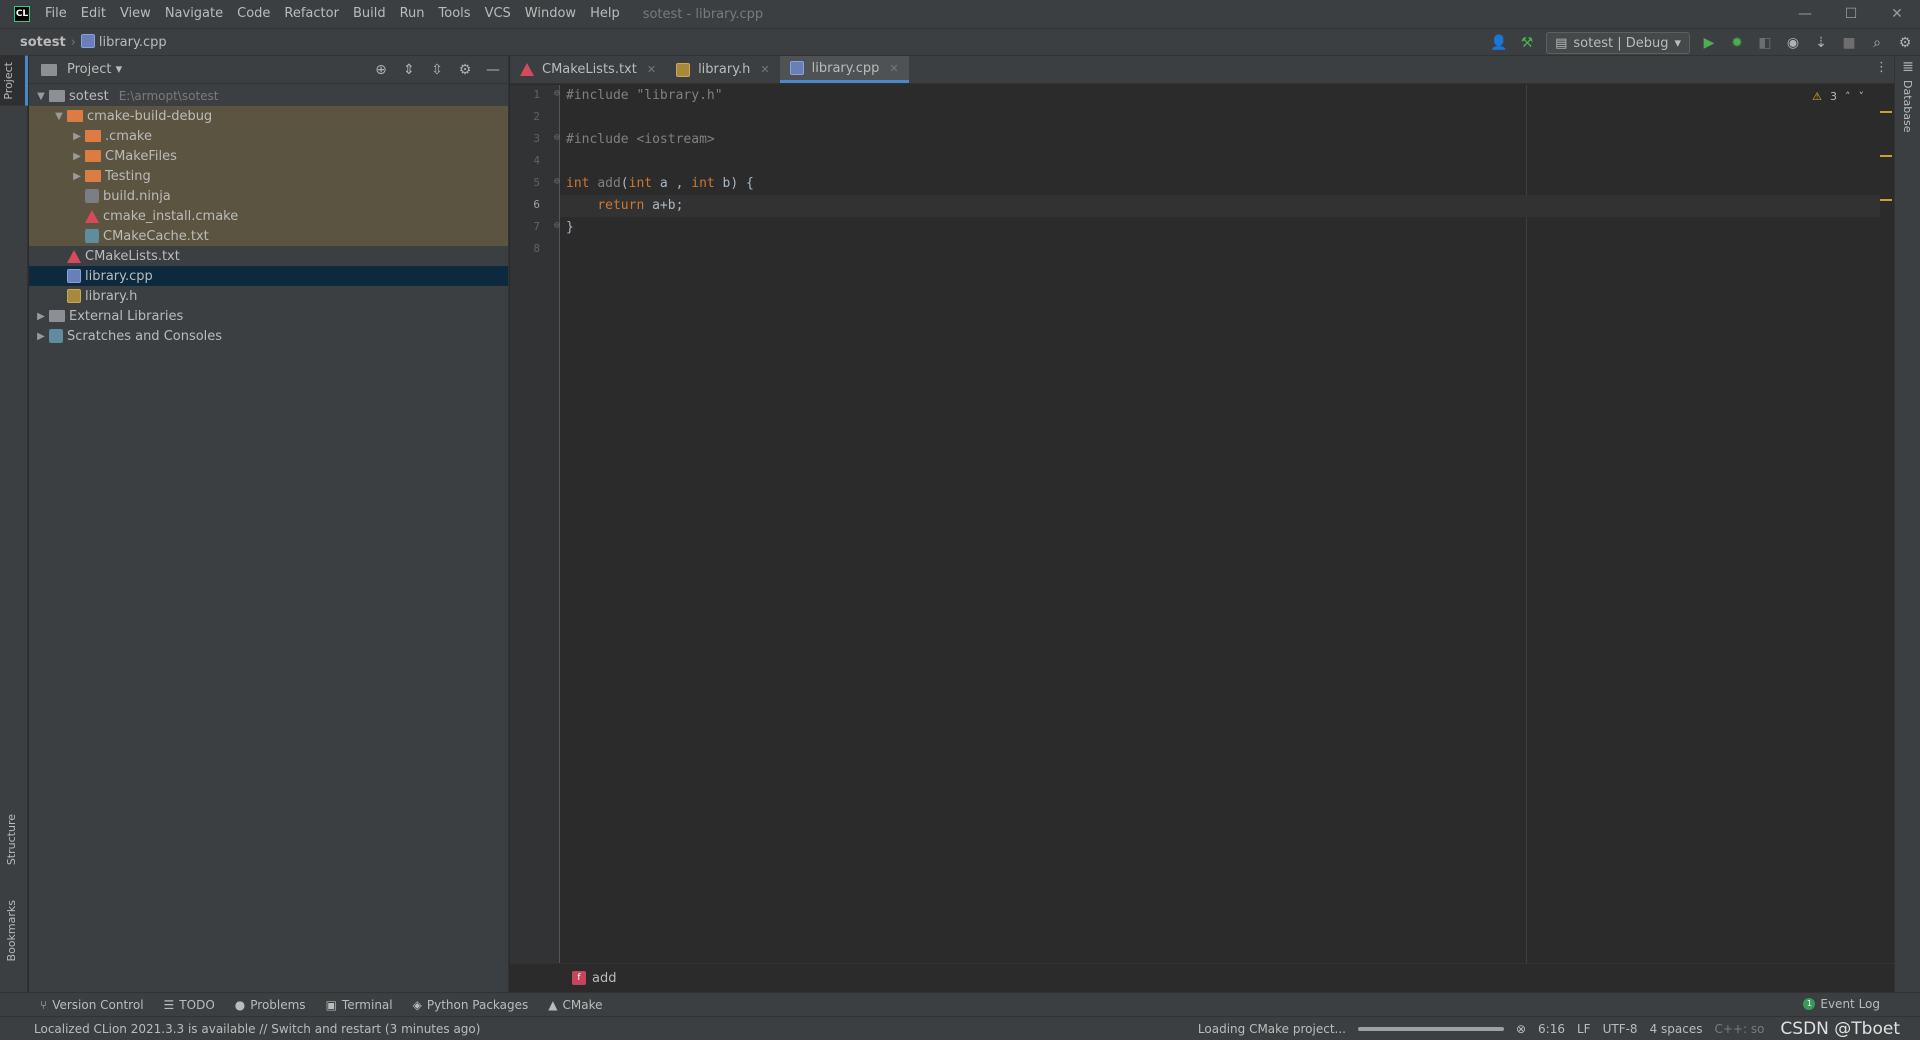 The width and height of the screenshot is (1920, 1040). I want to click on run-configuration-select: ▤ sotest | Debug ▾, so click(1618, 43).